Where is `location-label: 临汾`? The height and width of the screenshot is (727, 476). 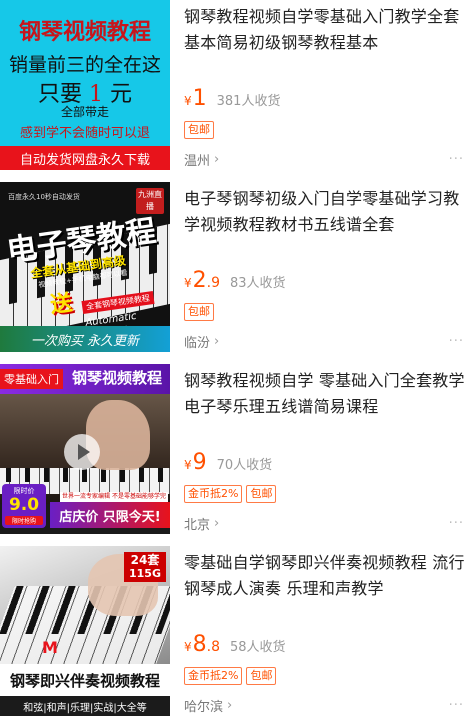 location-label: 临汾 is located at coordinates (197, 343).